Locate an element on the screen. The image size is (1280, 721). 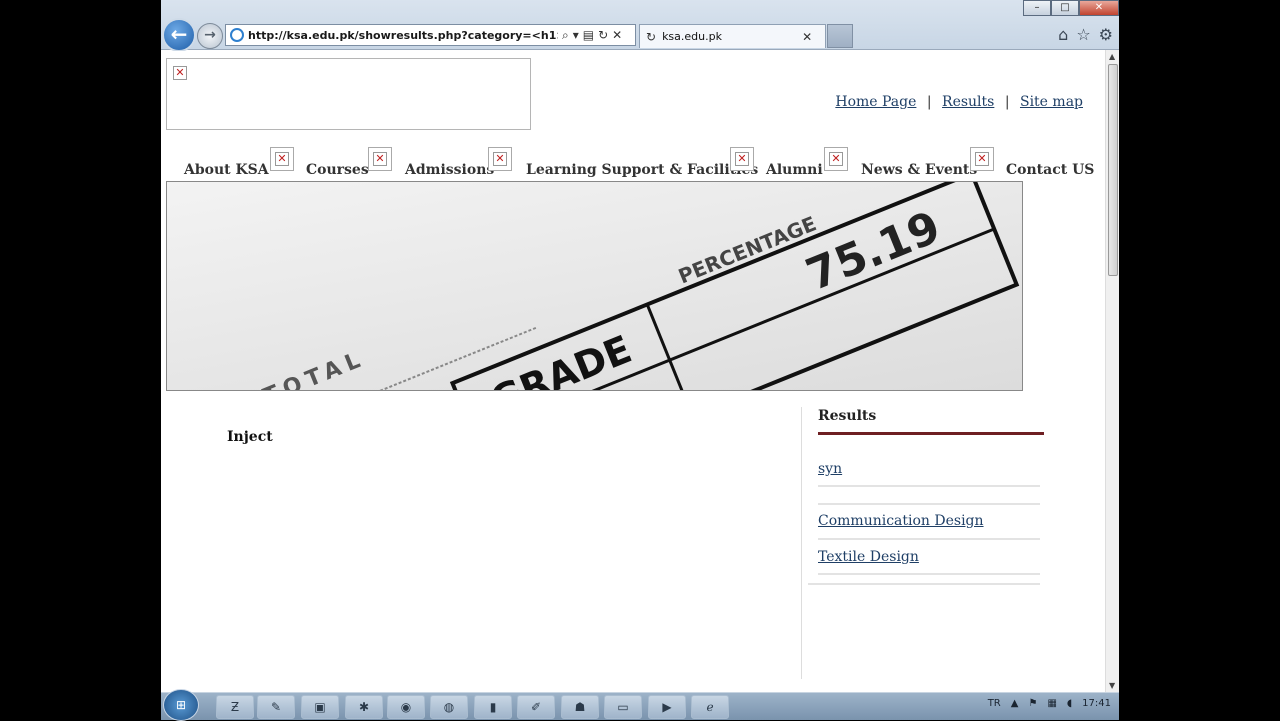
forward-button: → is located at coordinates (210, 36).